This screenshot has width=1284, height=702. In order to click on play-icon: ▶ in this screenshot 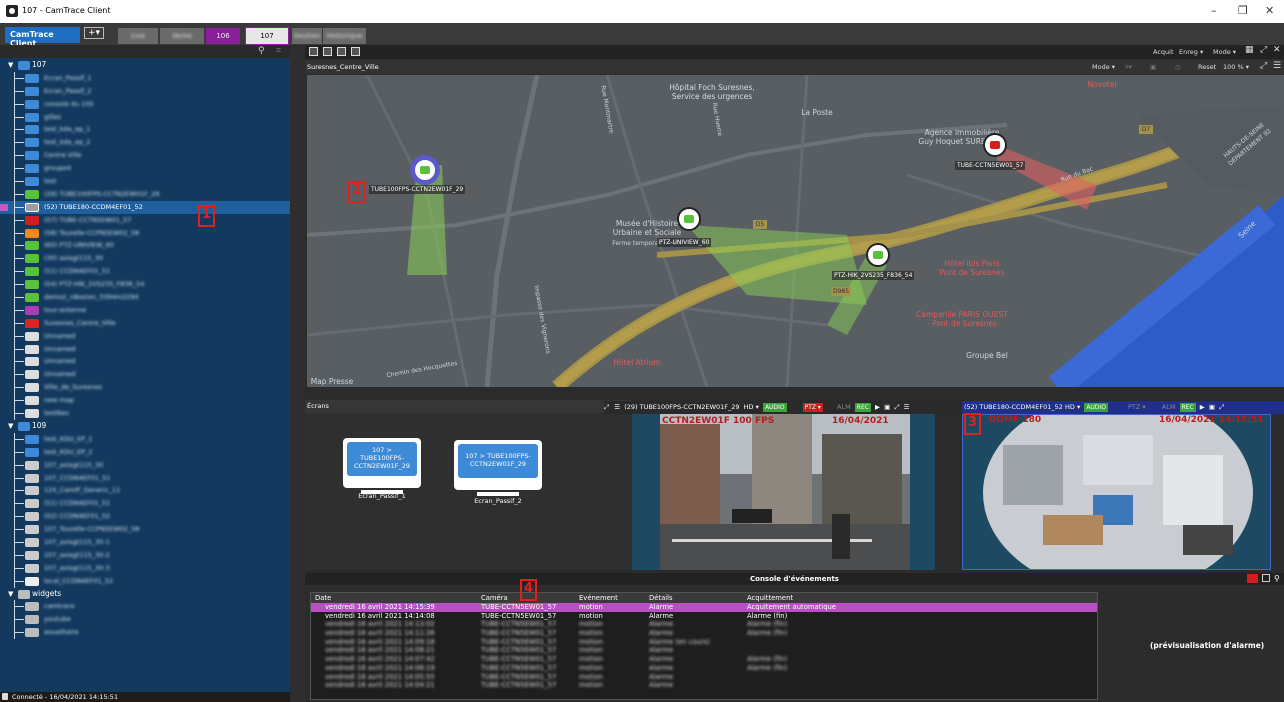, I will do `click(877, 407)`.